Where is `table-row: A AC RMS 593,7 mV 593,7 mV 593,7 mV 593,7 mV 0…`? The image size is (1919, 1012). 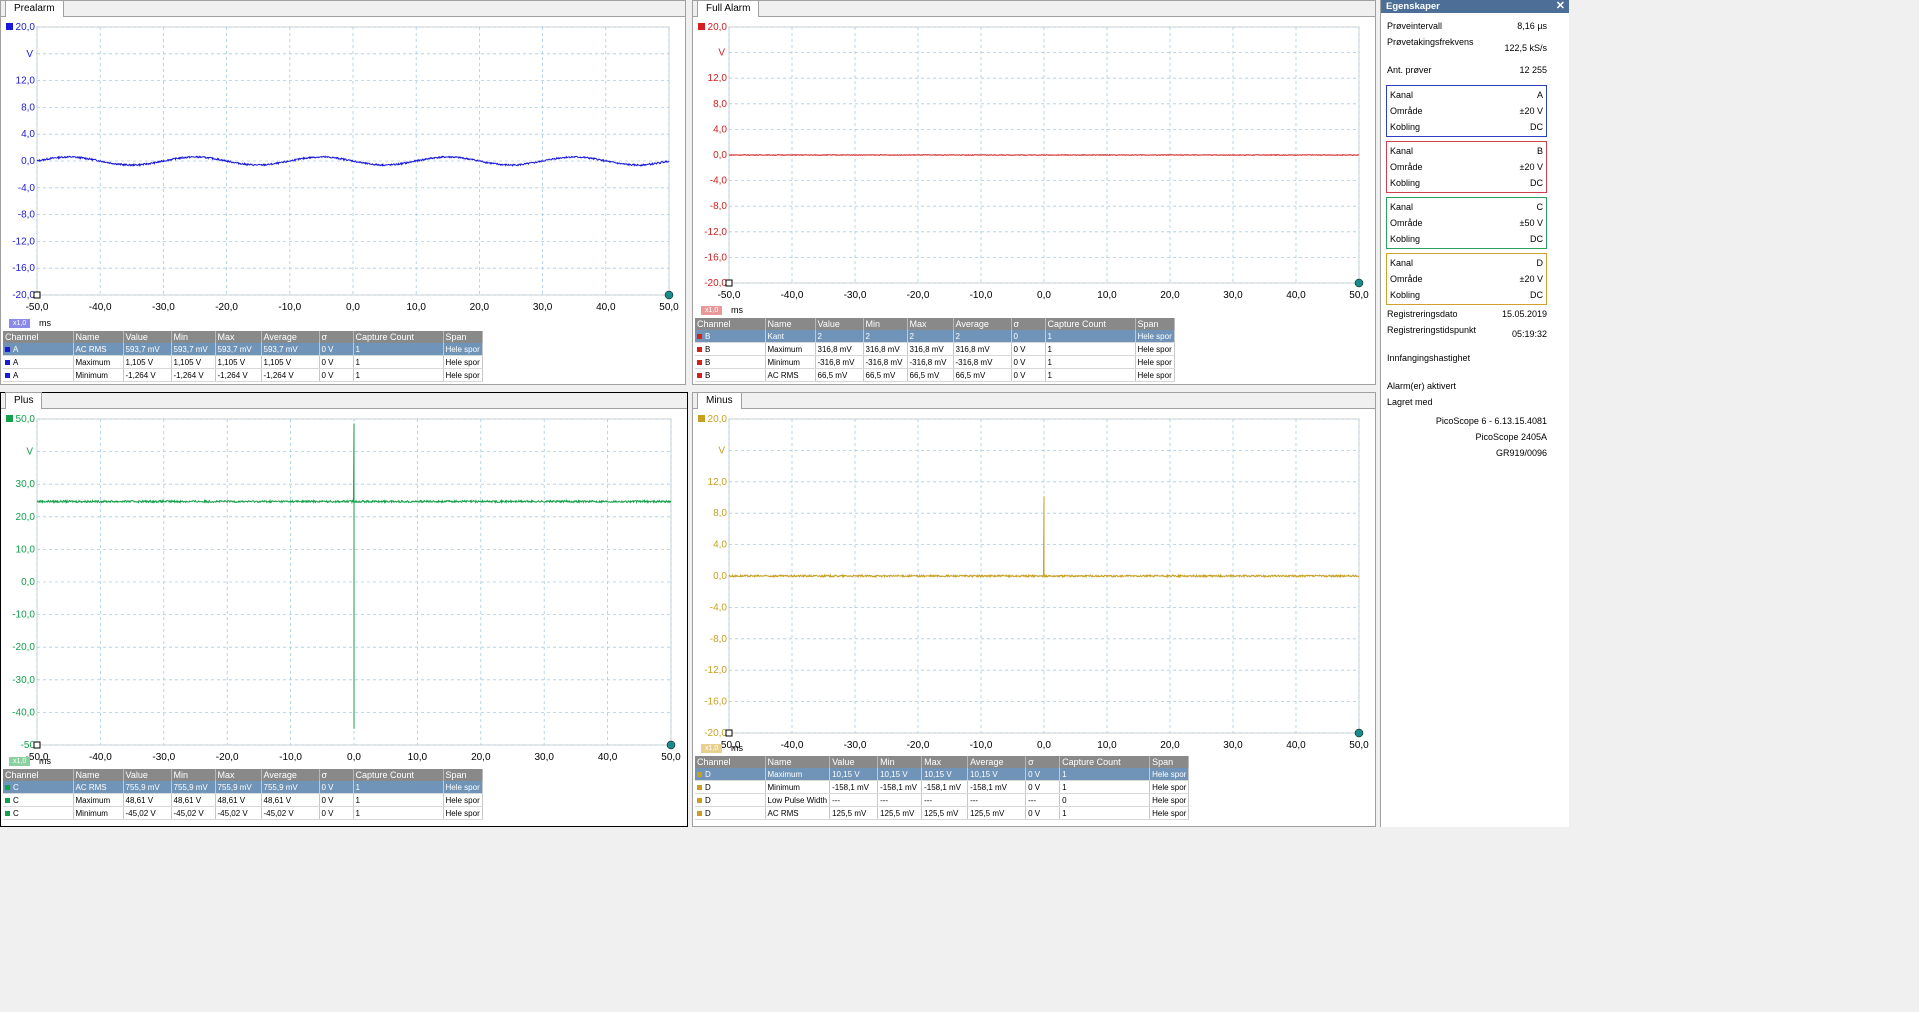 table-row: A AC RMS 593,7 mV 593,7 mV 593,7 mV 593,7 mV 0… is located at coordinates (243, 349).